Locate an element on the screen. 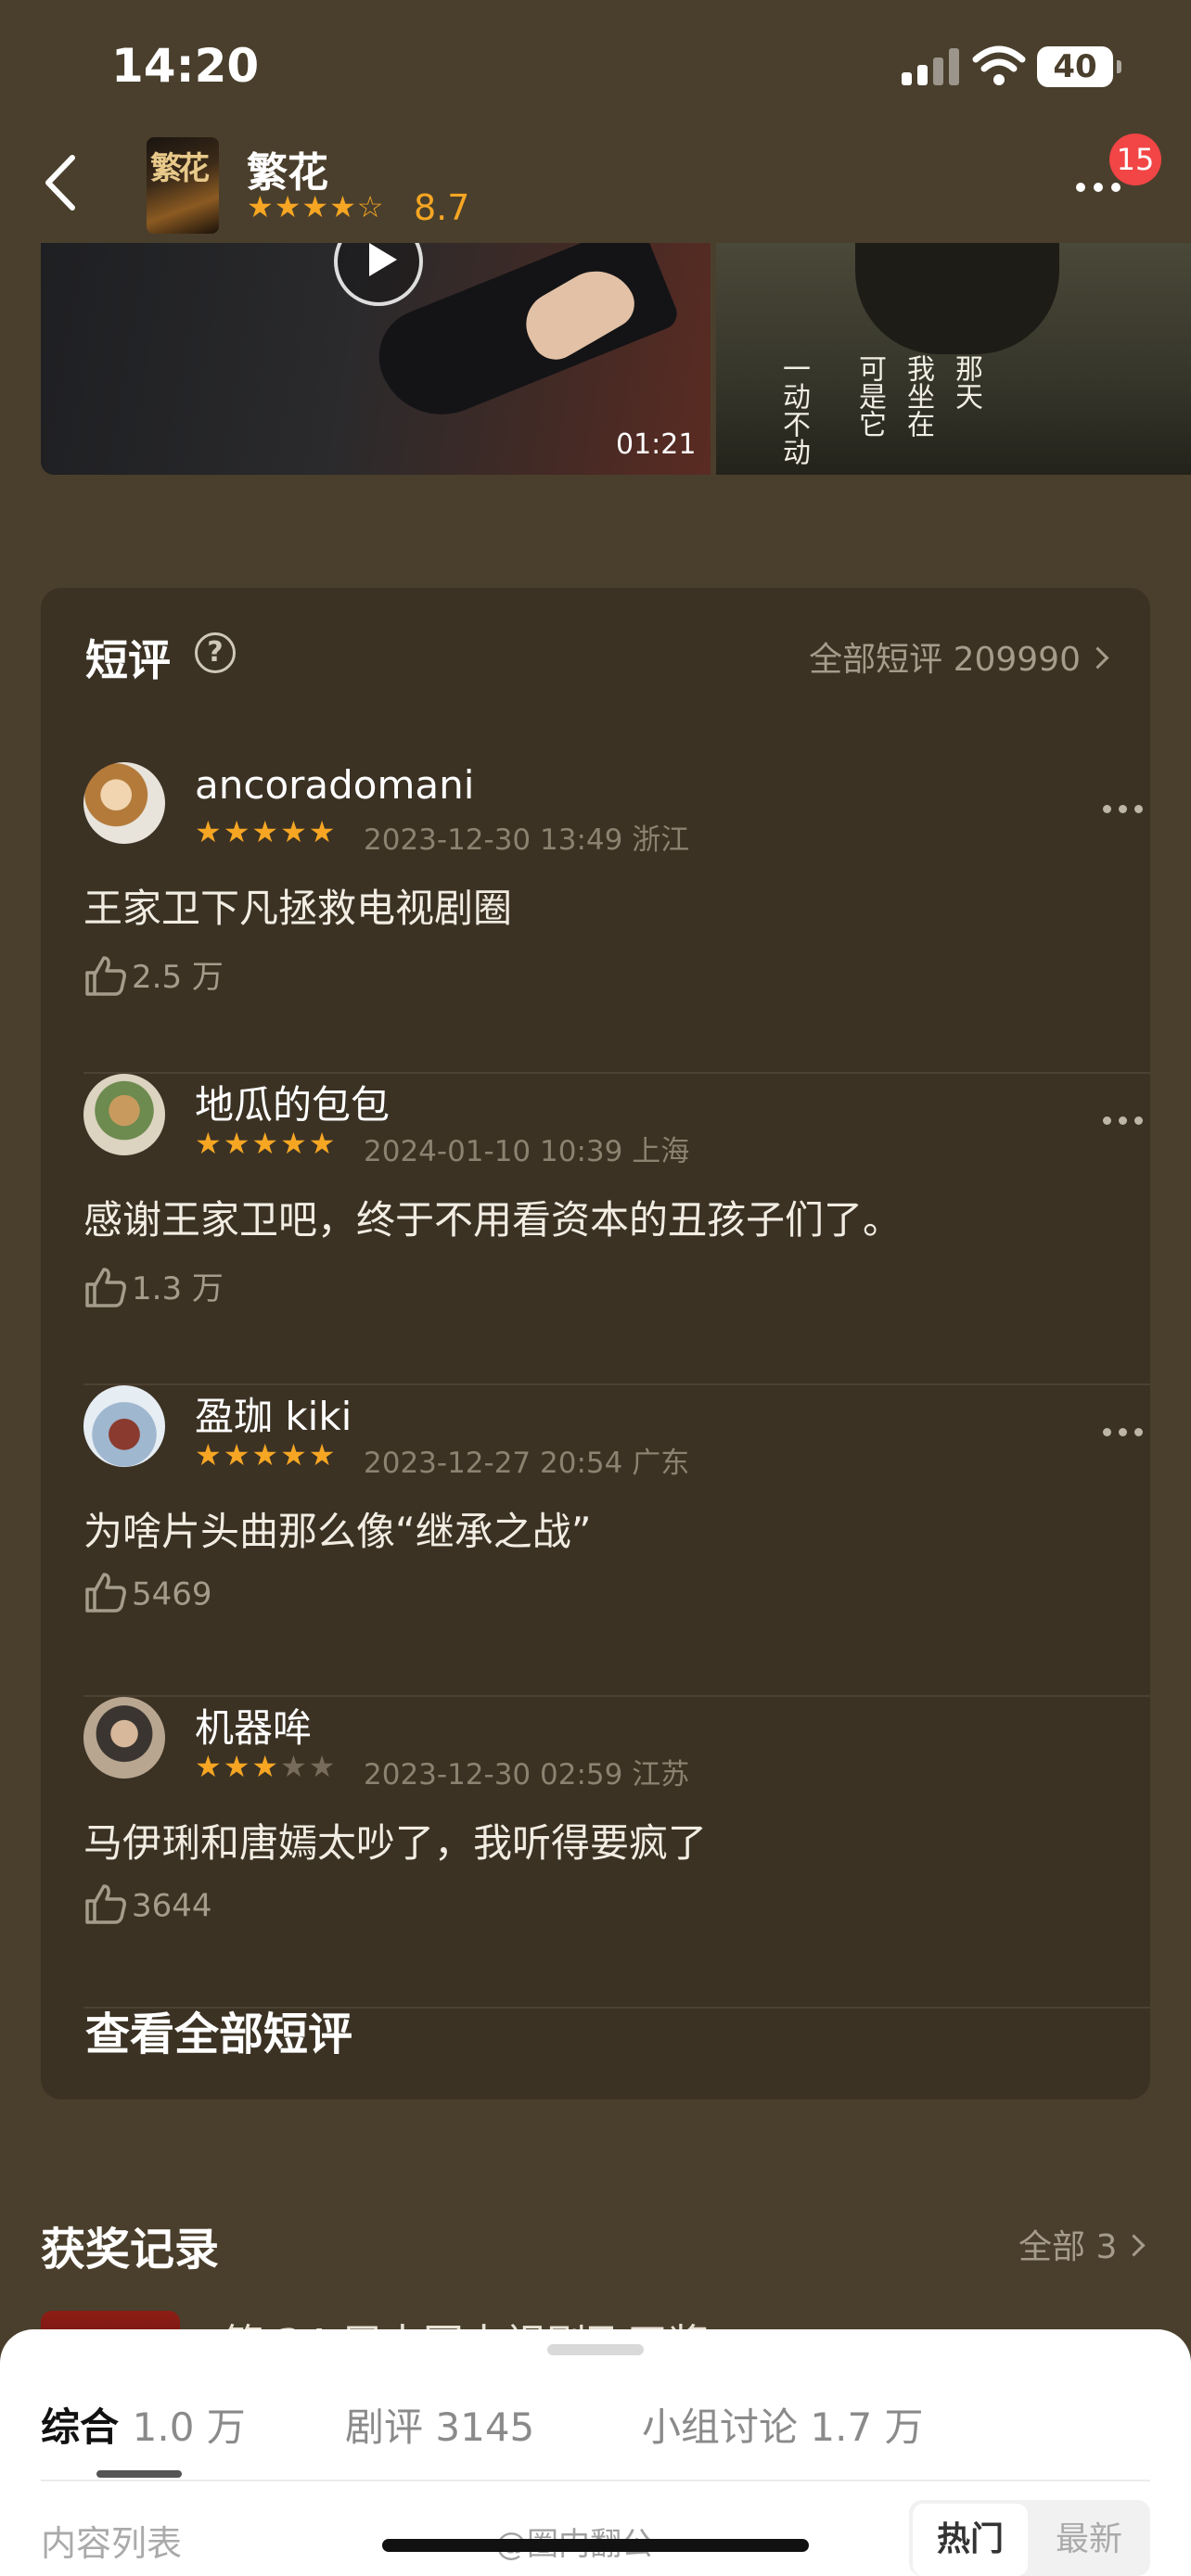 This screenshot has height=2576, width=1191. notification-badge: 15 is located at coordinates (1135, 160).